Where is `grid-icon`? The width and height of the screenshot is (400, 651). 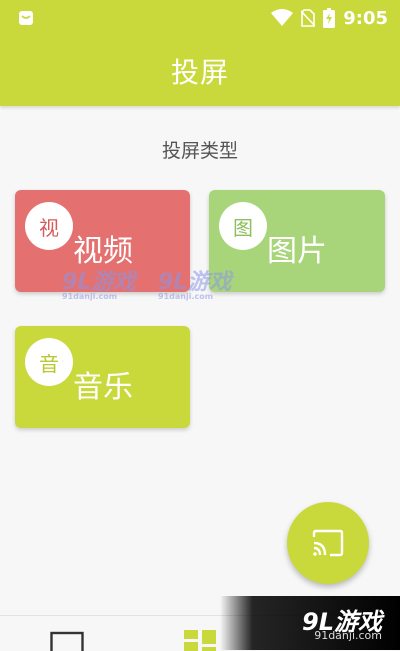
grid-icon is located at coordinates (201, 640).